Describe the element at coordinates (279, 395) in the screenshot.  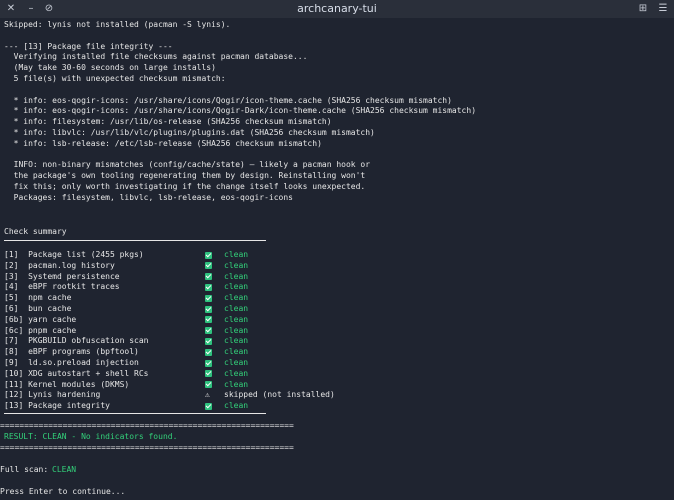
I see `summary-row-status: skipped (not installed)` at that location.